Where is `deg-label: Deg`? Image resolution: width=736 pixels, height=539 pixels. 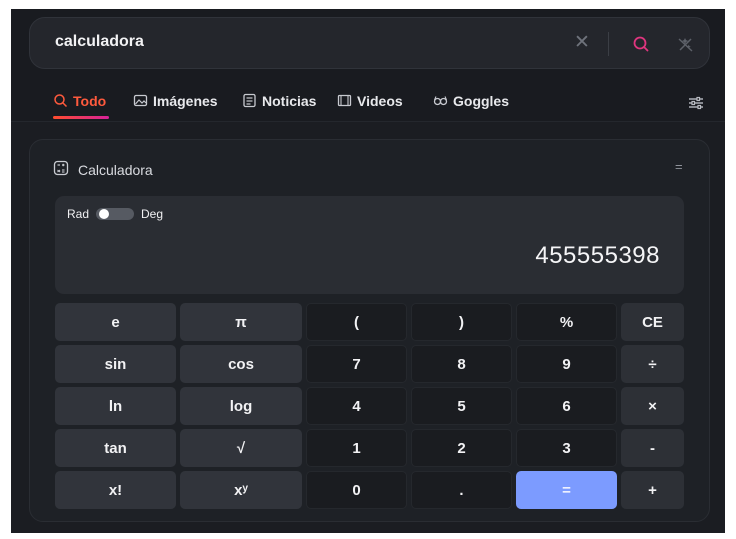
deg-label: Deg is located at coordinates (152, 214).